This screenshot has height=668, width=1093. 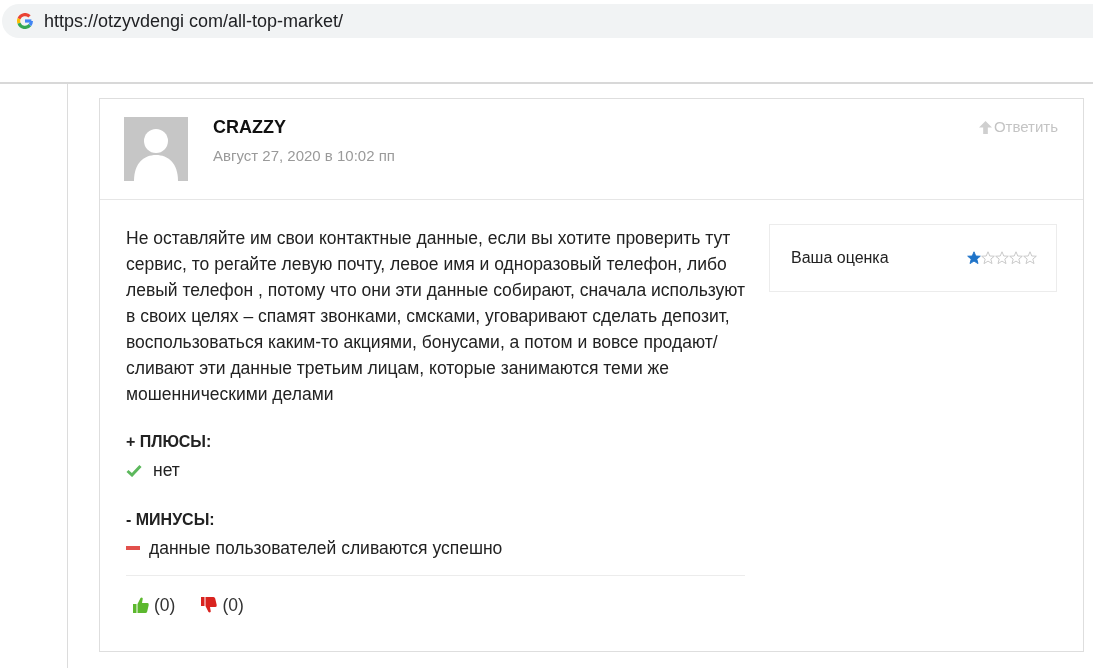 What do you see at coordinates (840, 258) in the screenshot?
I see `rating-label: Ваша оценка` at bounding box center [840, 258].